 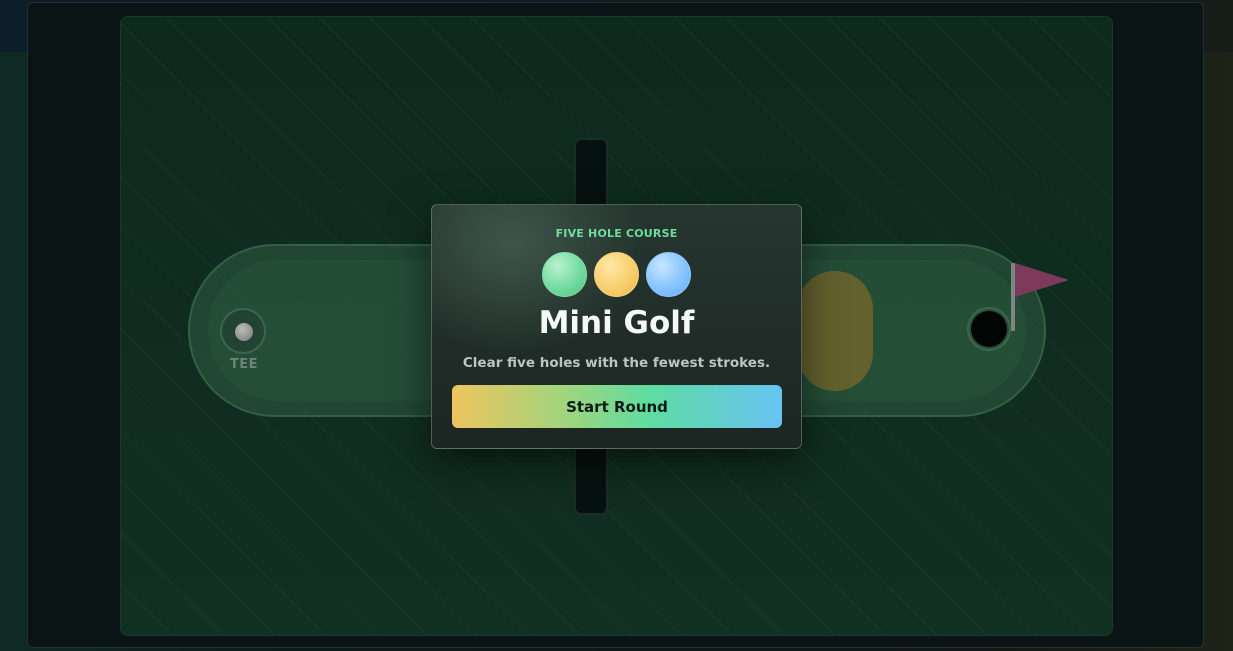 I want to click on game-title: Mini Golf, so click(x=616, y=323).